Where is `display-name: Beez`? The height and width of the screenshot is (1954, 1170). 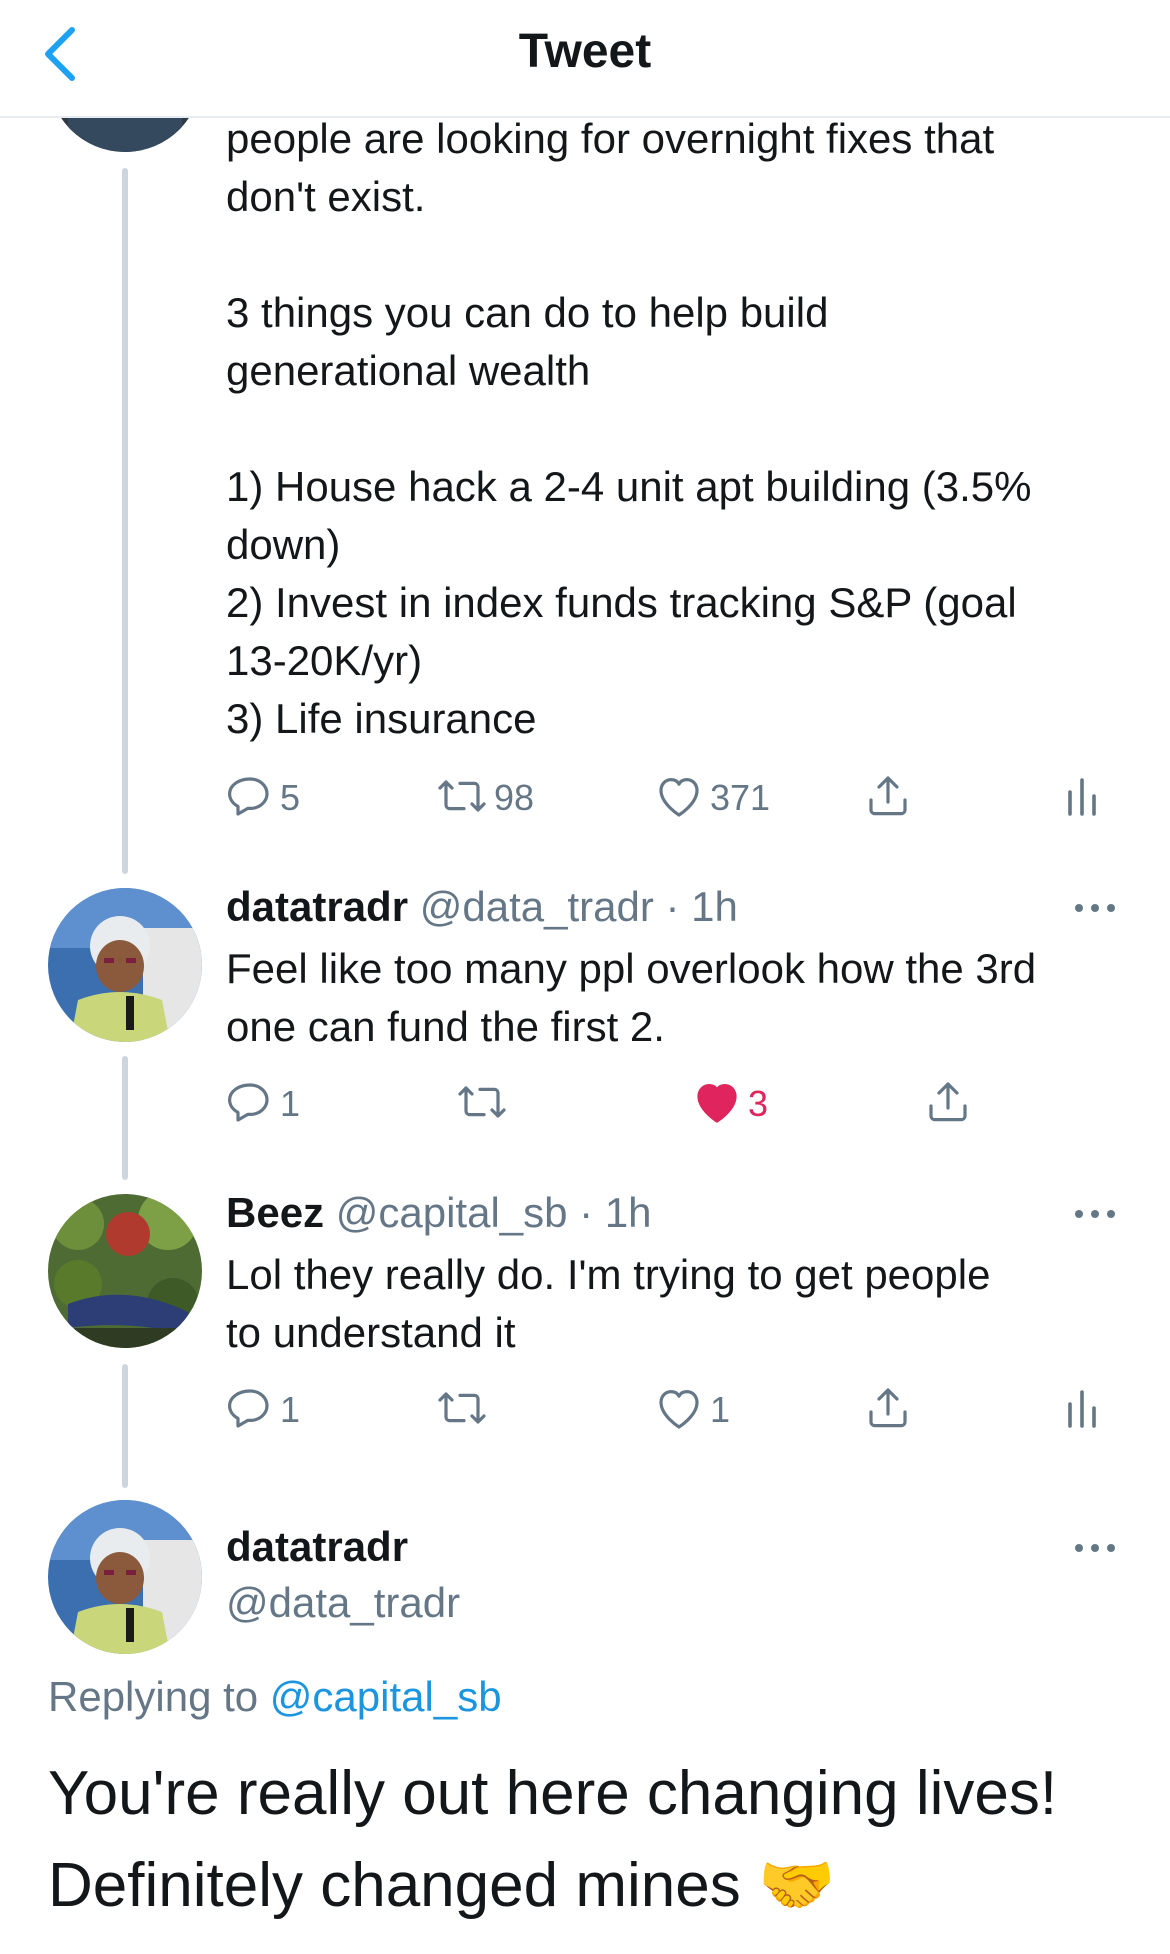 display-name: Beez is located at coordinates (275, 1212).